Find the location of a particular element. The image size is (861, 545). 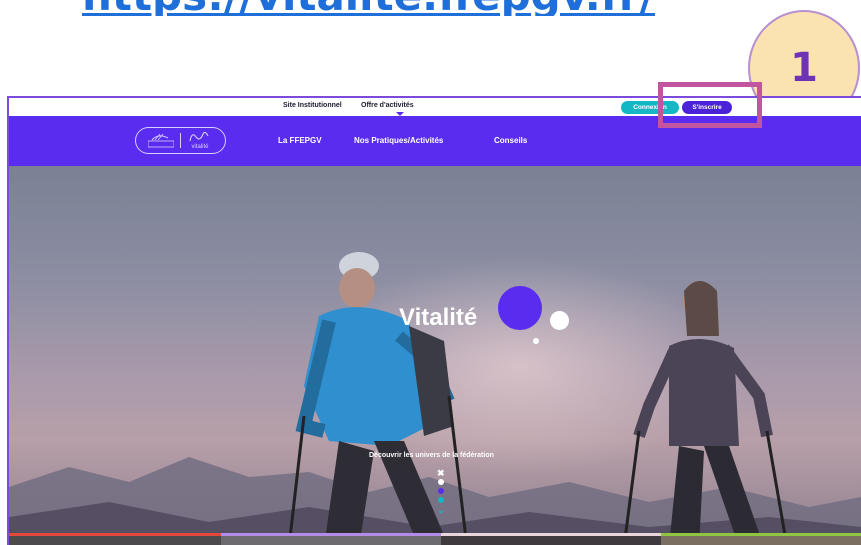

white-bubble-decoration is located at coordinates (559, 320).